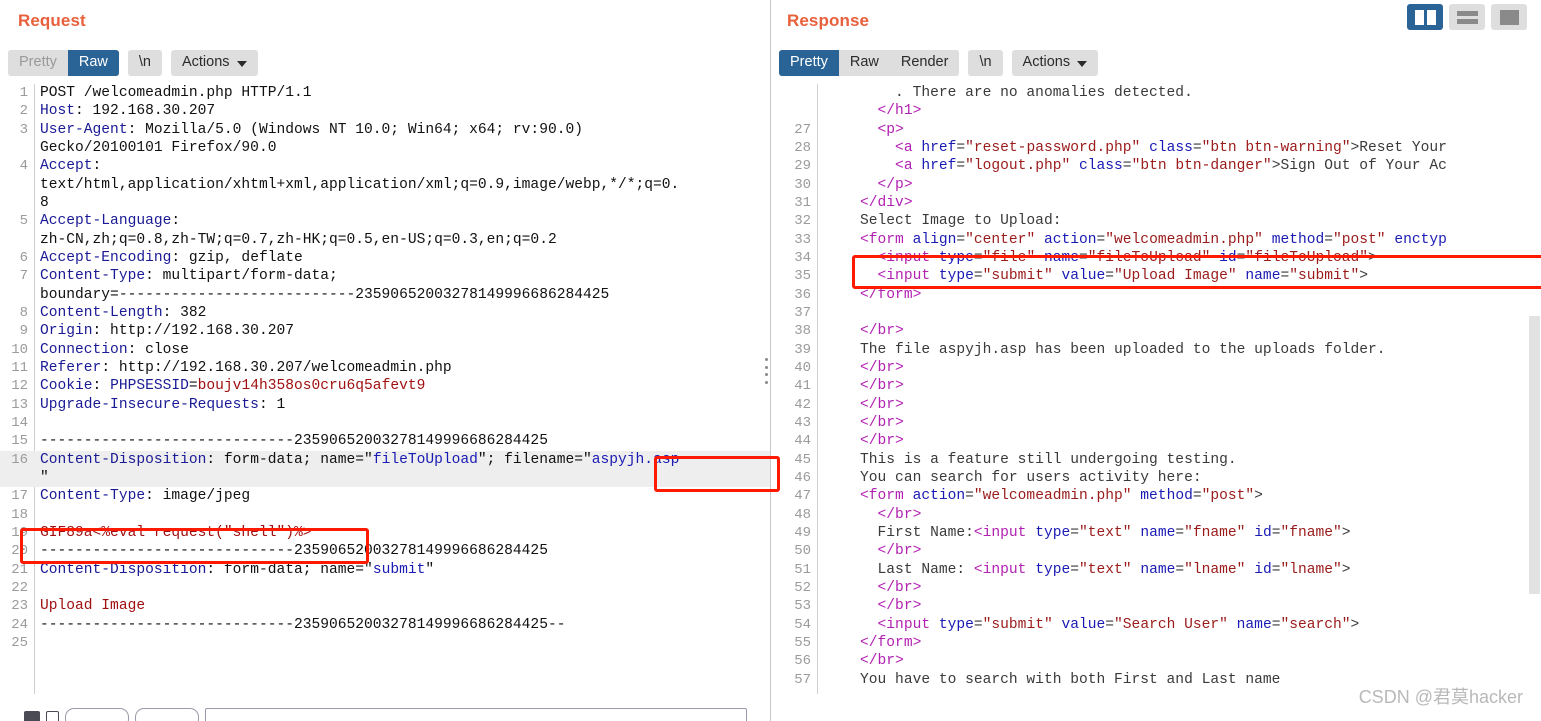 This screenshot has width=1541, height=721. Describe the element at coordinates (802, 367) in the screenshot. I see `line-number: 40` at that location.